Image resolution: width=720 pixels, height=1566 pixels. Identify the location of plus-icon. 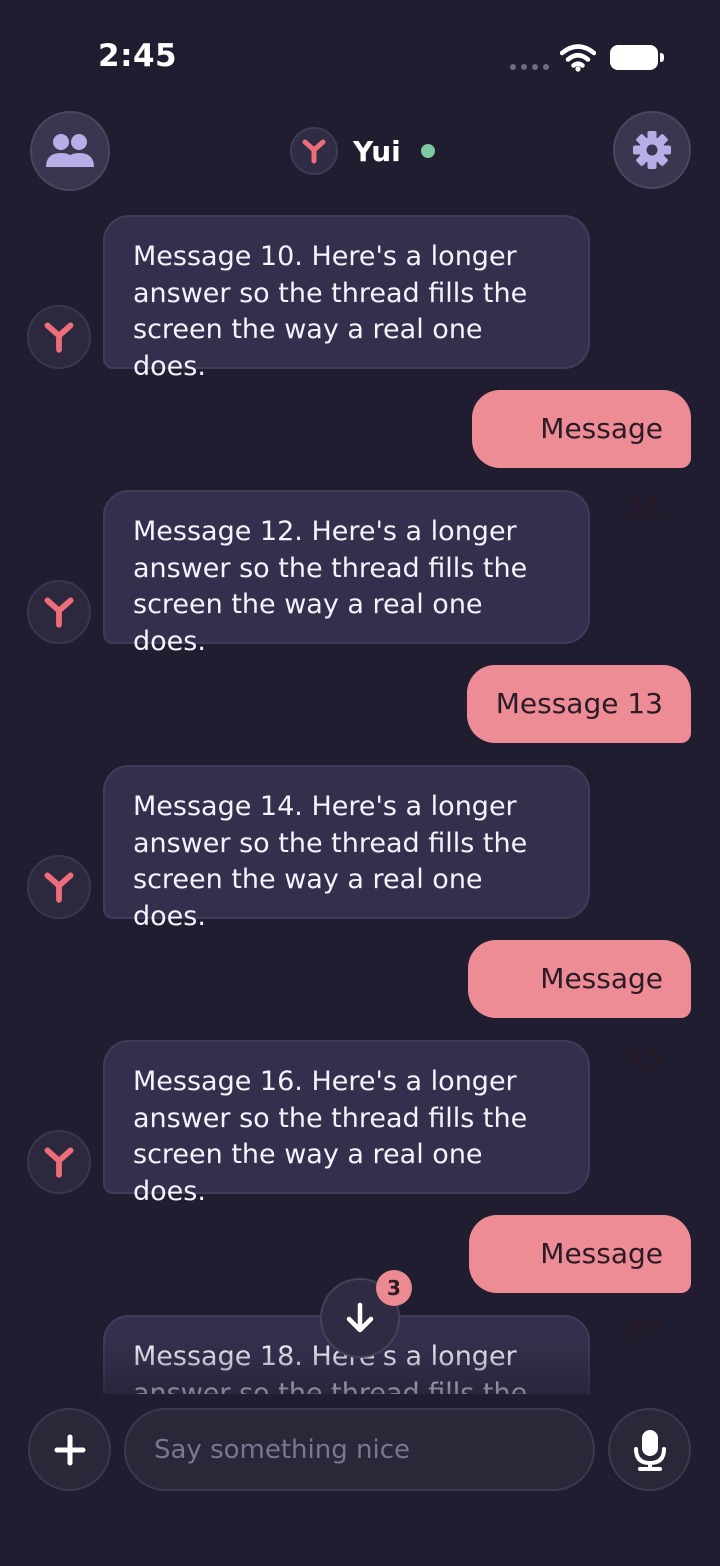
(69, 1449).